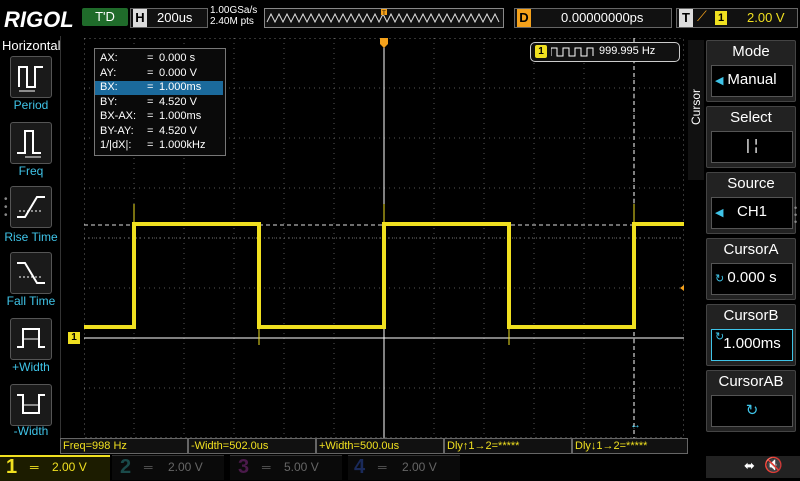 The image size is (800, 481). I want to click on cursor-row-2: BX: = 1.000ms, so click(159, 88).